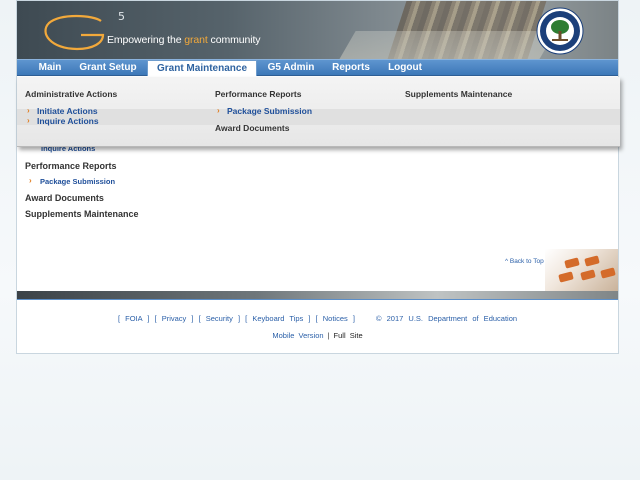  What do you see at coordinates (317, 299) in the screenshot?
I see `footer-divider` at bounding box center [317, 299].